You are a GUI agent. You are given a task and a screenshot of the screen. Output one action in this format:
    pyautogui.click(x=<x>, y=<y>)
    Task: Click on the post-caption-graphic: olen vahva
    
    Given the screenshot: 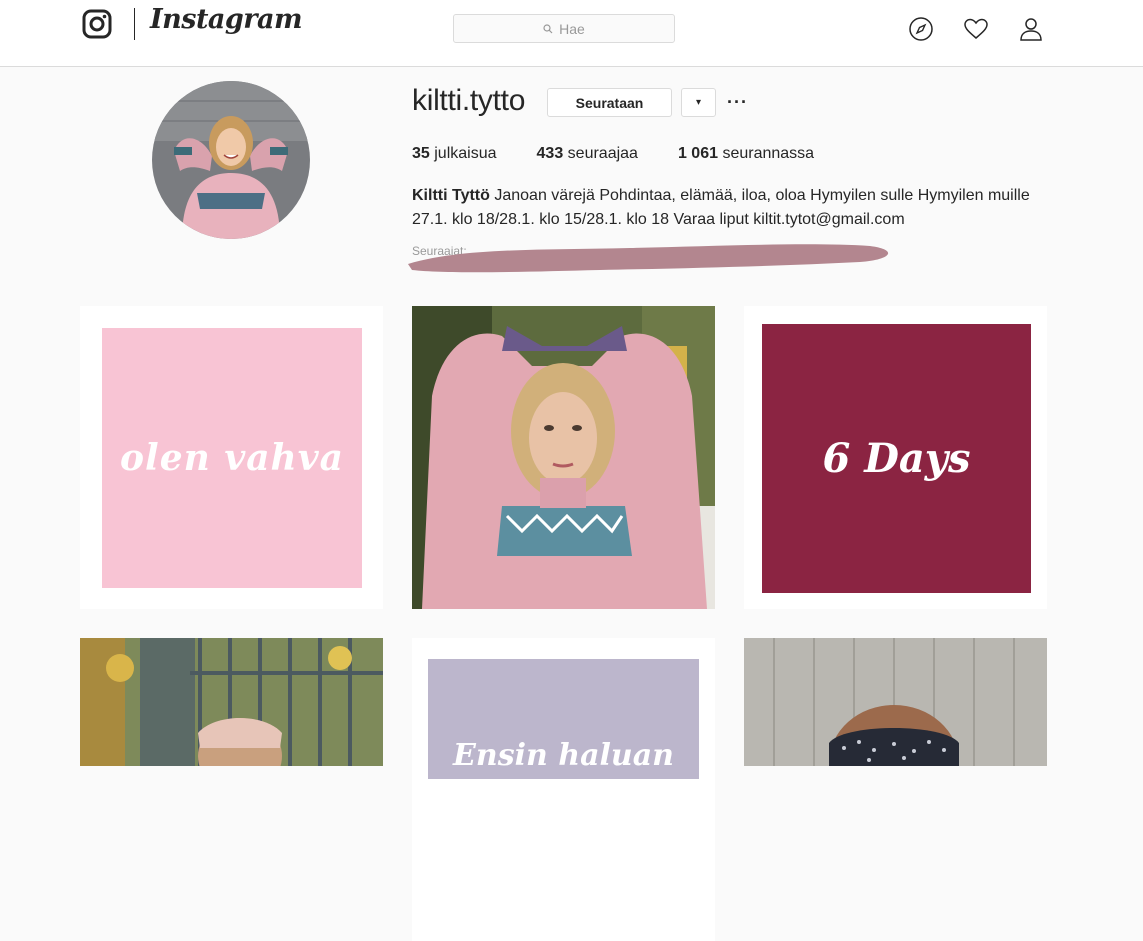 What is the action you would take?
    pyautogui.click(x=232, y=458)
    